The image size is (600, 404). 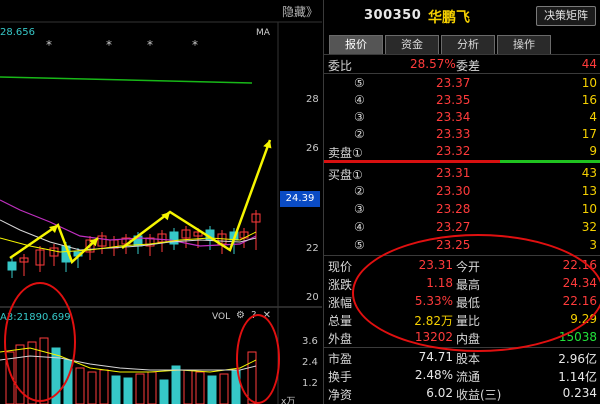 I want to click on stat-label: 现价, so click(x=340, y=267).